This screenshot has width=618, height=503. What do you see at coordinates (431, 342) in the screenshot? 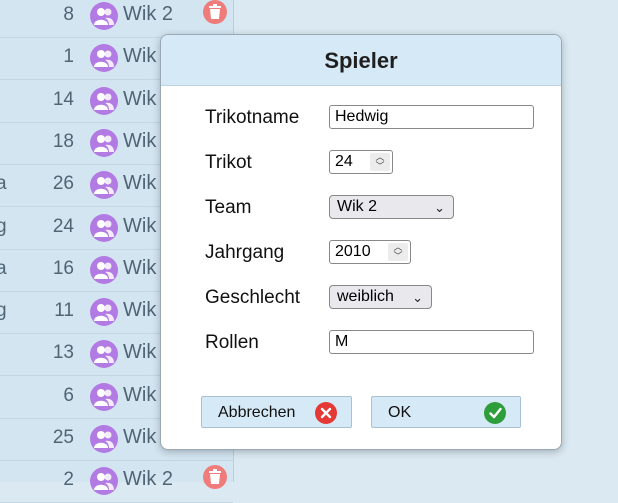
I see `rollen-input: M` at bounding box center [431, 342].